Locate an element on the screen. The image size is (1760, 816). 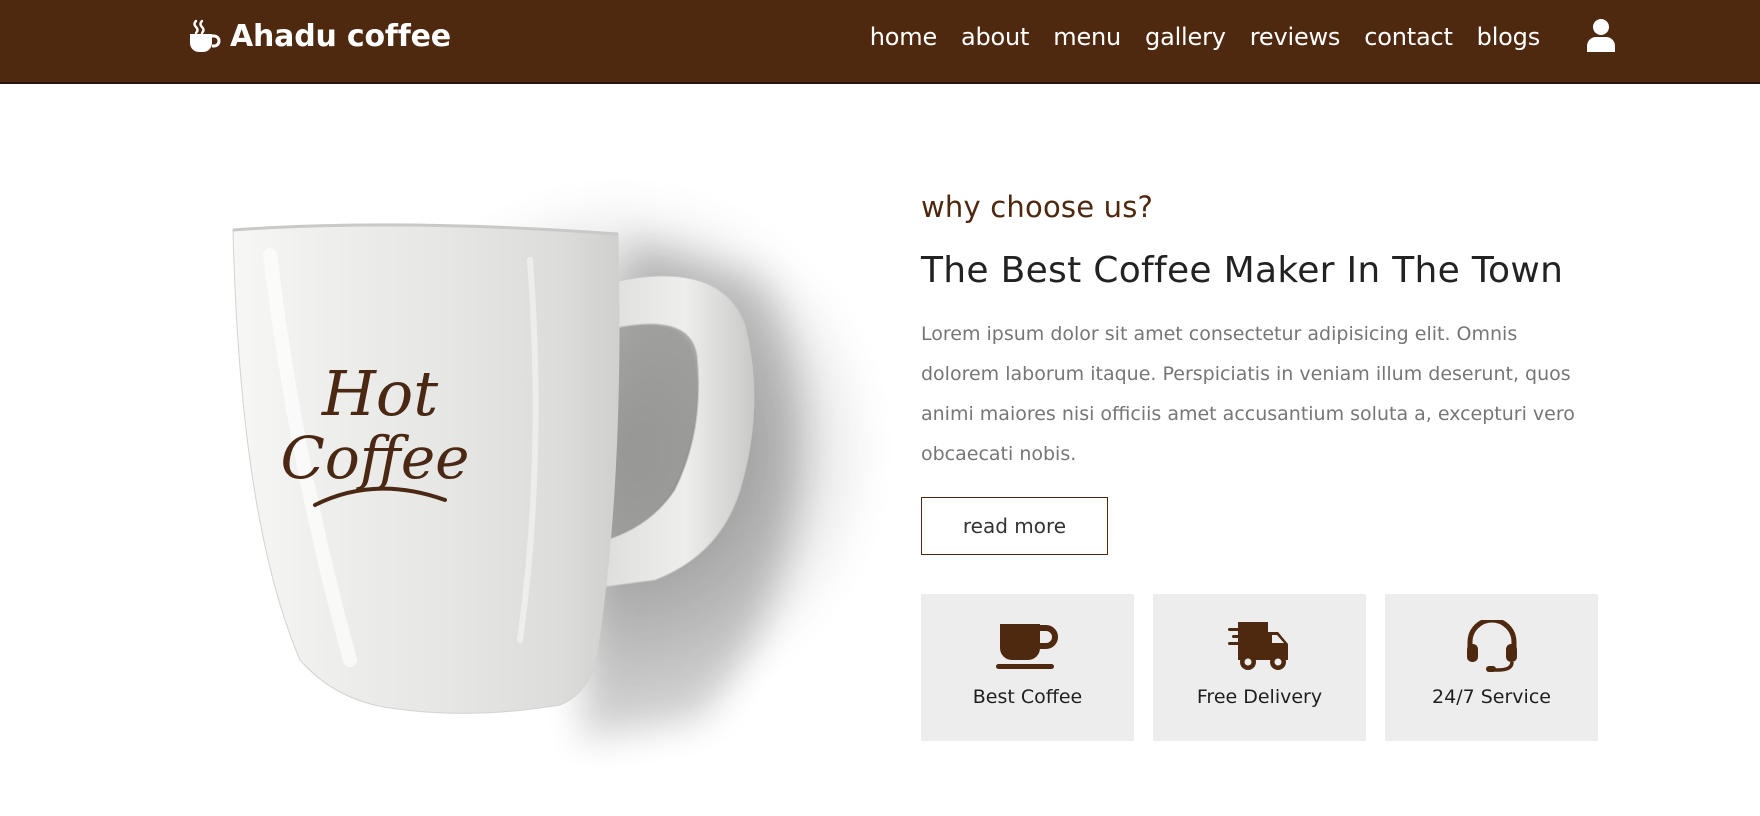
features-row: Best Coffee Free Delivery 24/7 Service is located at coordinates (1259, 667).